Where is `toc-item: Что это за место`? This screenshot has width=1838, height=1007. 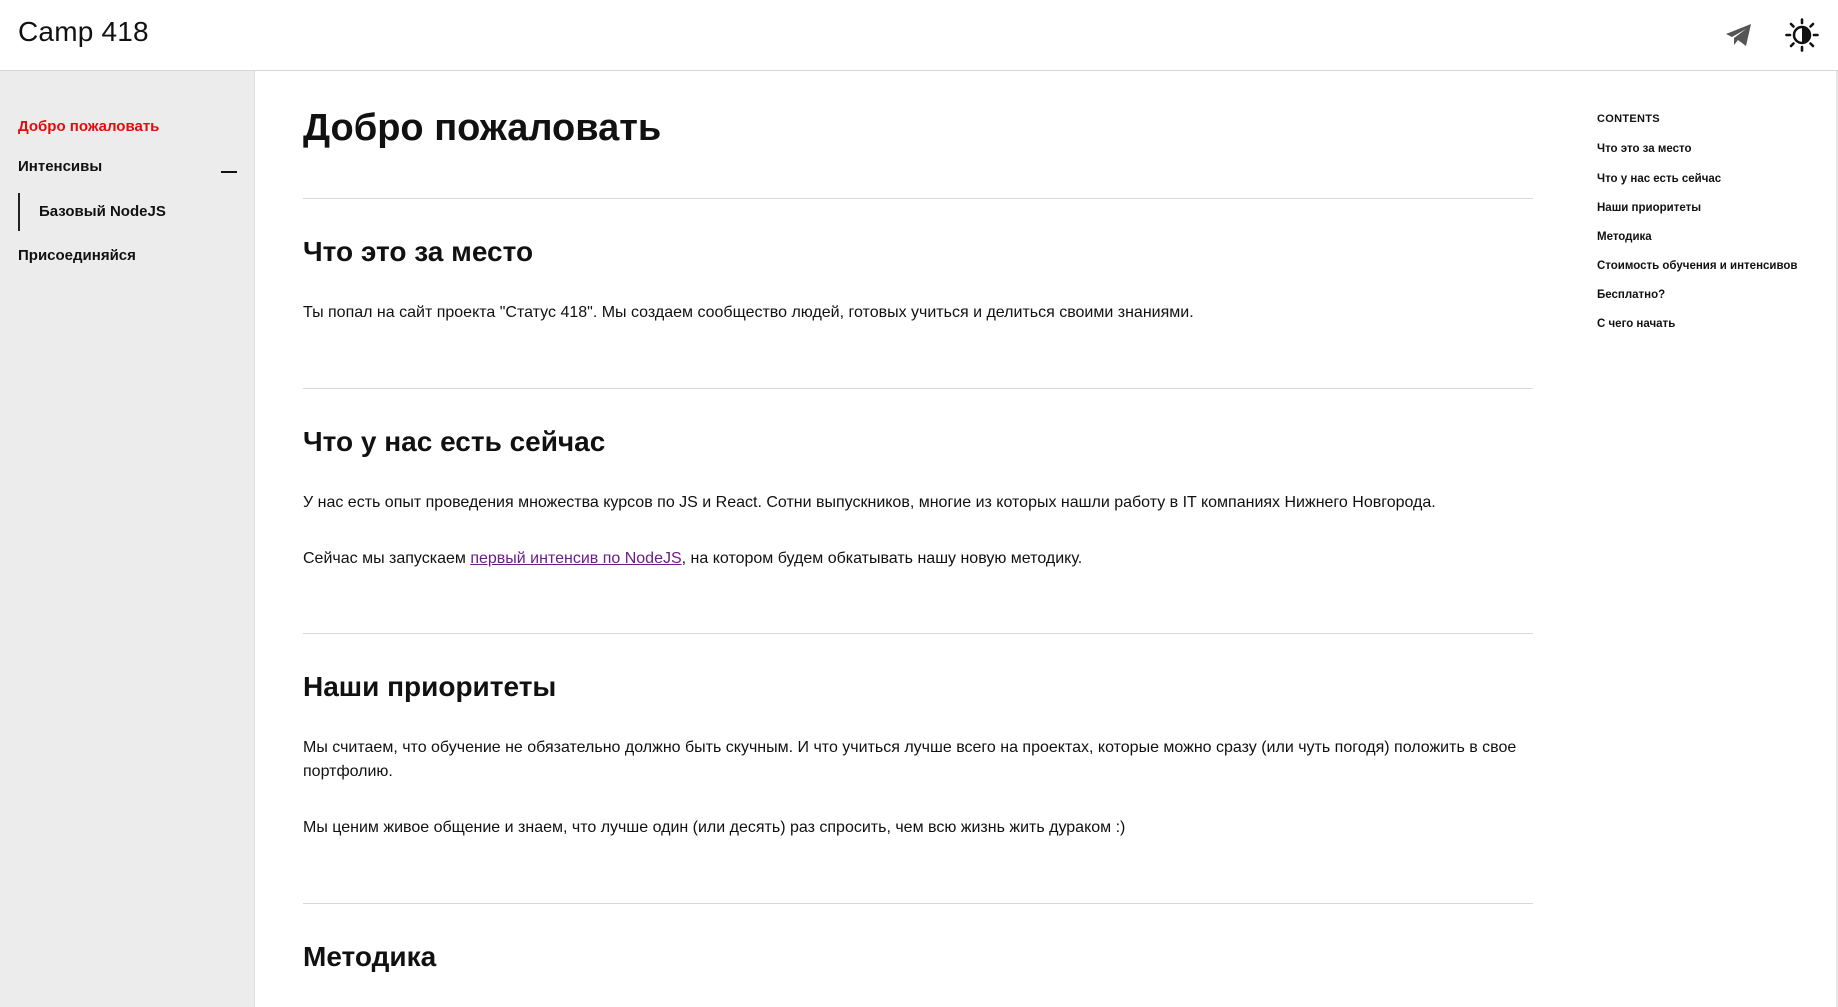 toc-item: Что это за место is located at coordinates (1644, 149).